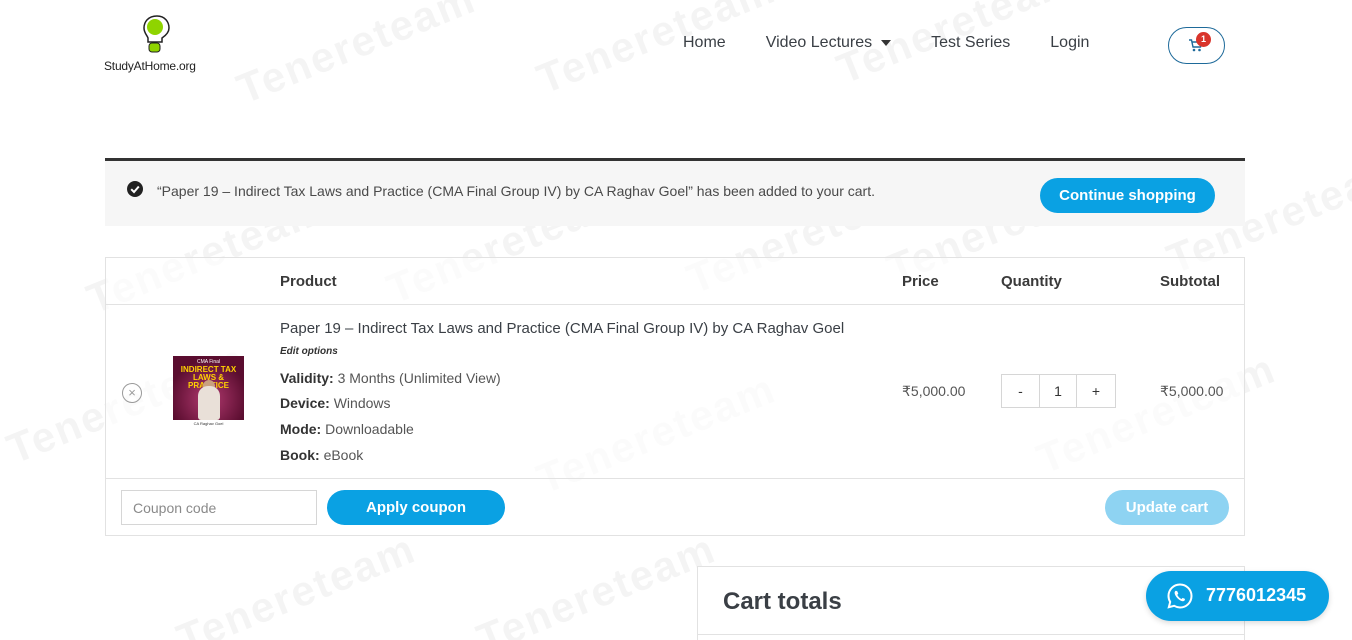 This screenshot has height=640, width=1352. I want to click on meta-key: Validity:, so click(307, 378).